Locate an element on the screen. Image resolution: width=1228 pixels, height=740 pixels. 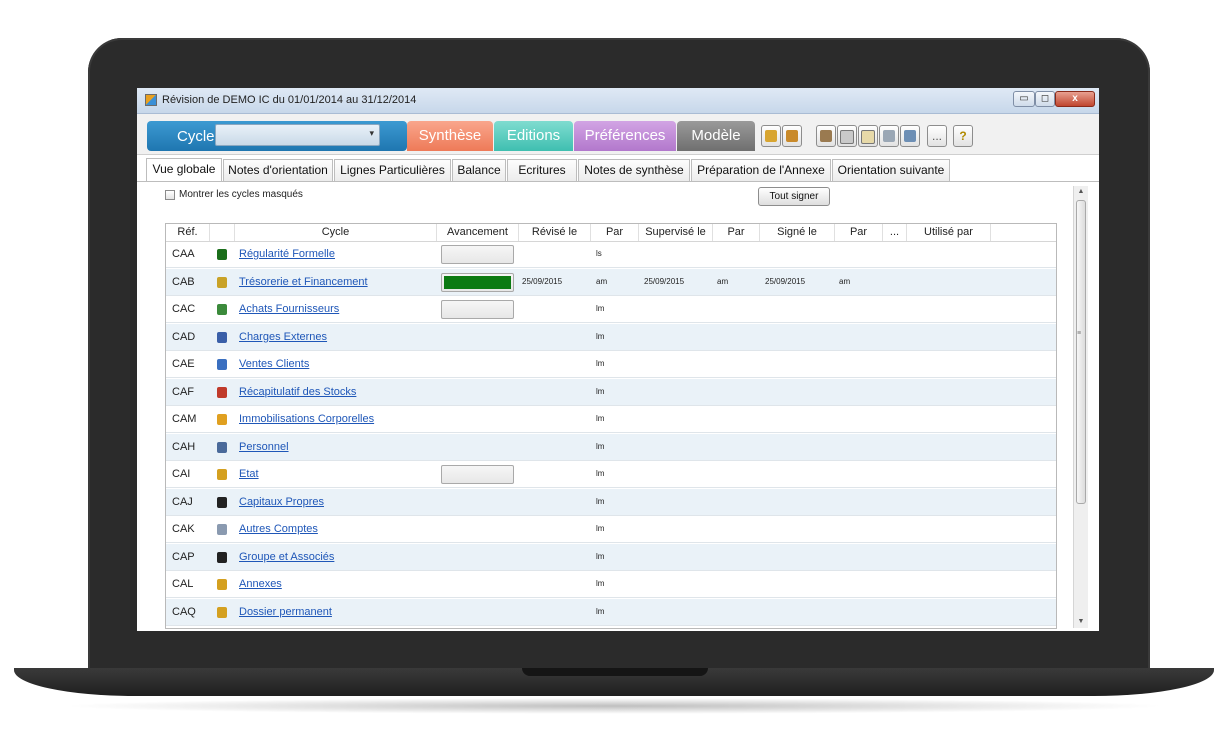
column-header-progress: Avancement is located at coordinates (478, 232).